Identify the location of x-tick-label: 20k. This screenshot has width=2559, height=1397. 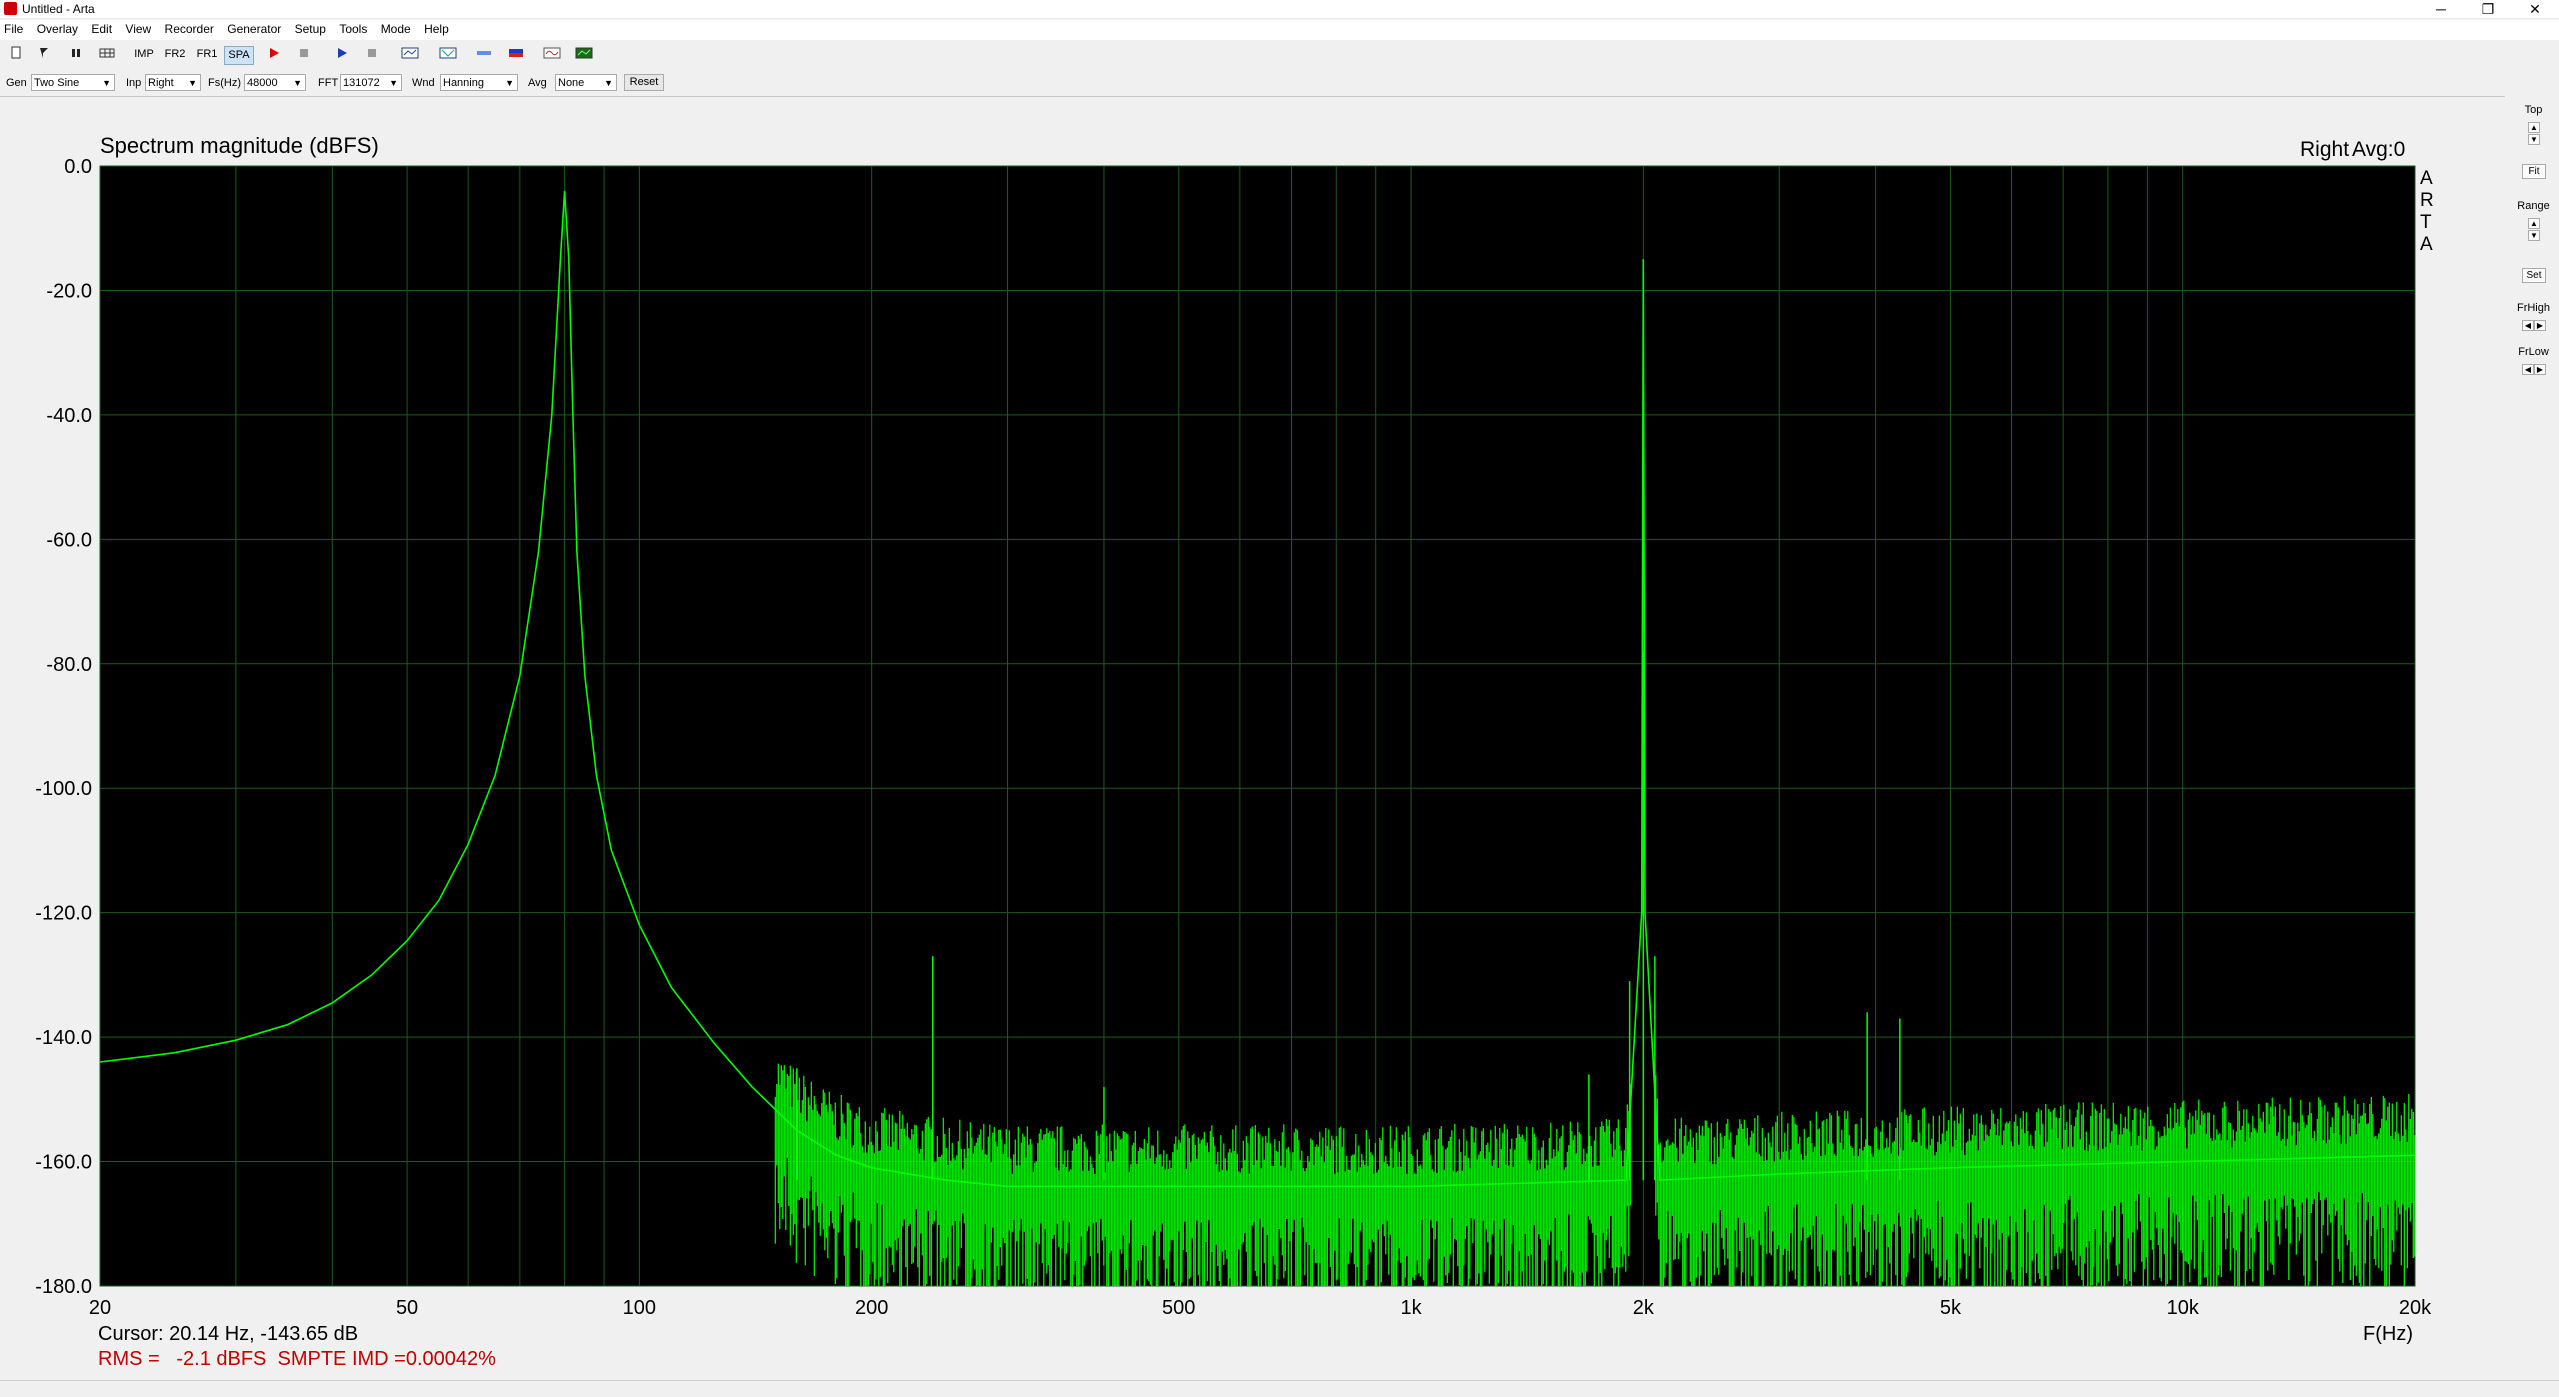
(2415, 1308).